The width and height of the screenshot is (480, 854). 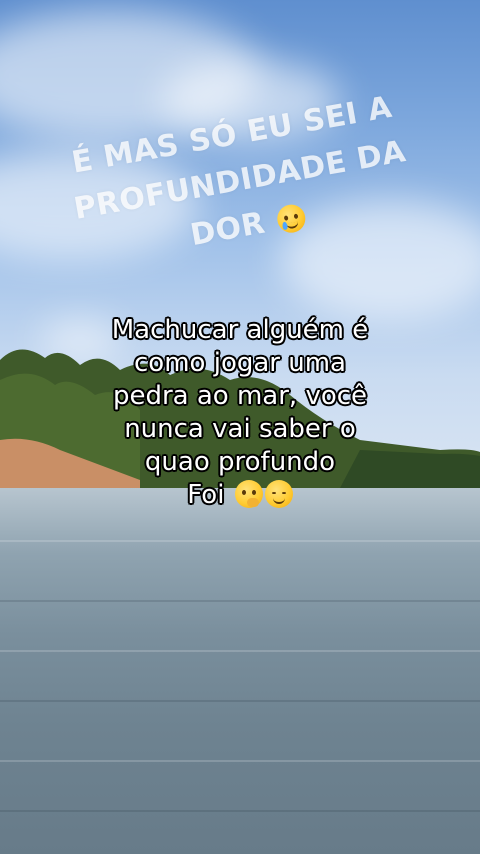 I want to click on caption-line: nunca vai saber o, so click(x=240, y=429).